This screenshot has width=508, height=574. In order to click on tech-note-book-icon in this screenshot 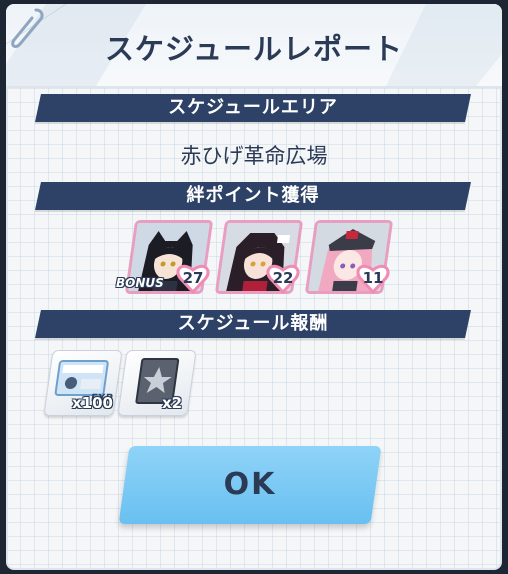, I will do `click(157, 381)`.